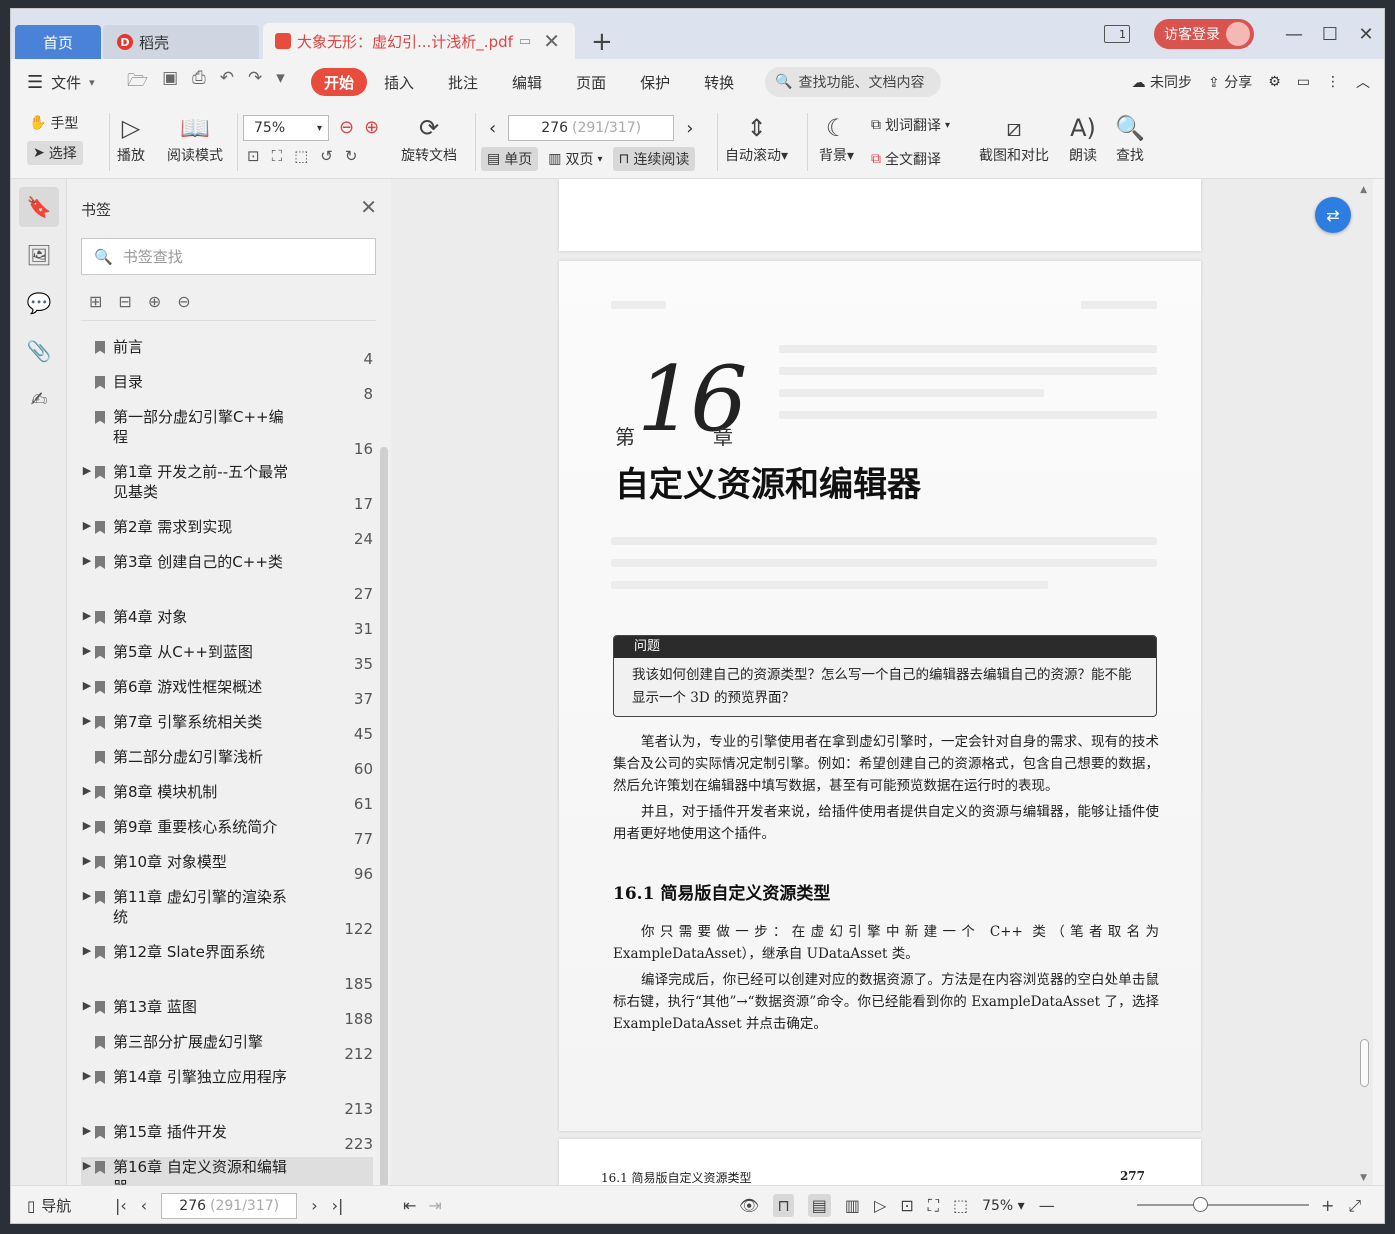 The height and width of the screenshot is (1234, 1395). I want to click on zoom-out-icon: ⊖, so click(346, 127).